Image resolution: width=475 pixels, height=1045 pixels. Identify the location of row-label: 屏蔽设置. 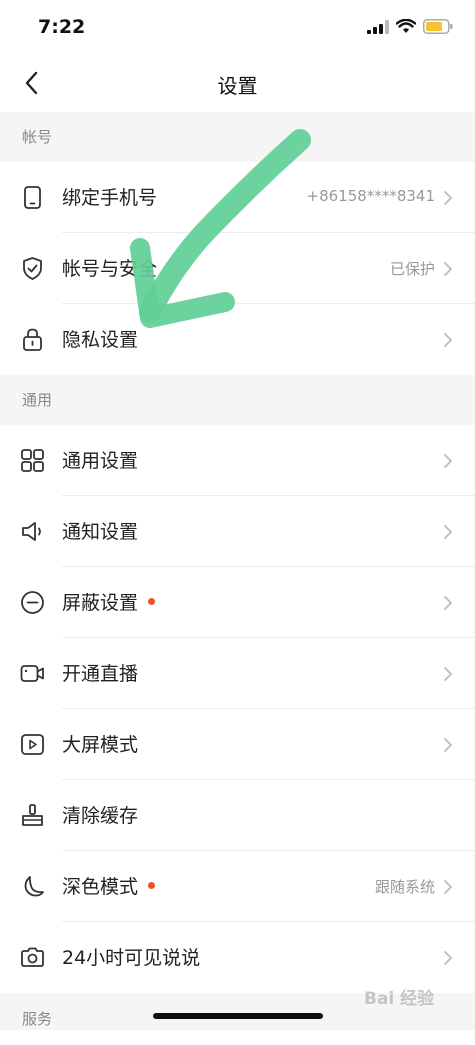
(109, 601).